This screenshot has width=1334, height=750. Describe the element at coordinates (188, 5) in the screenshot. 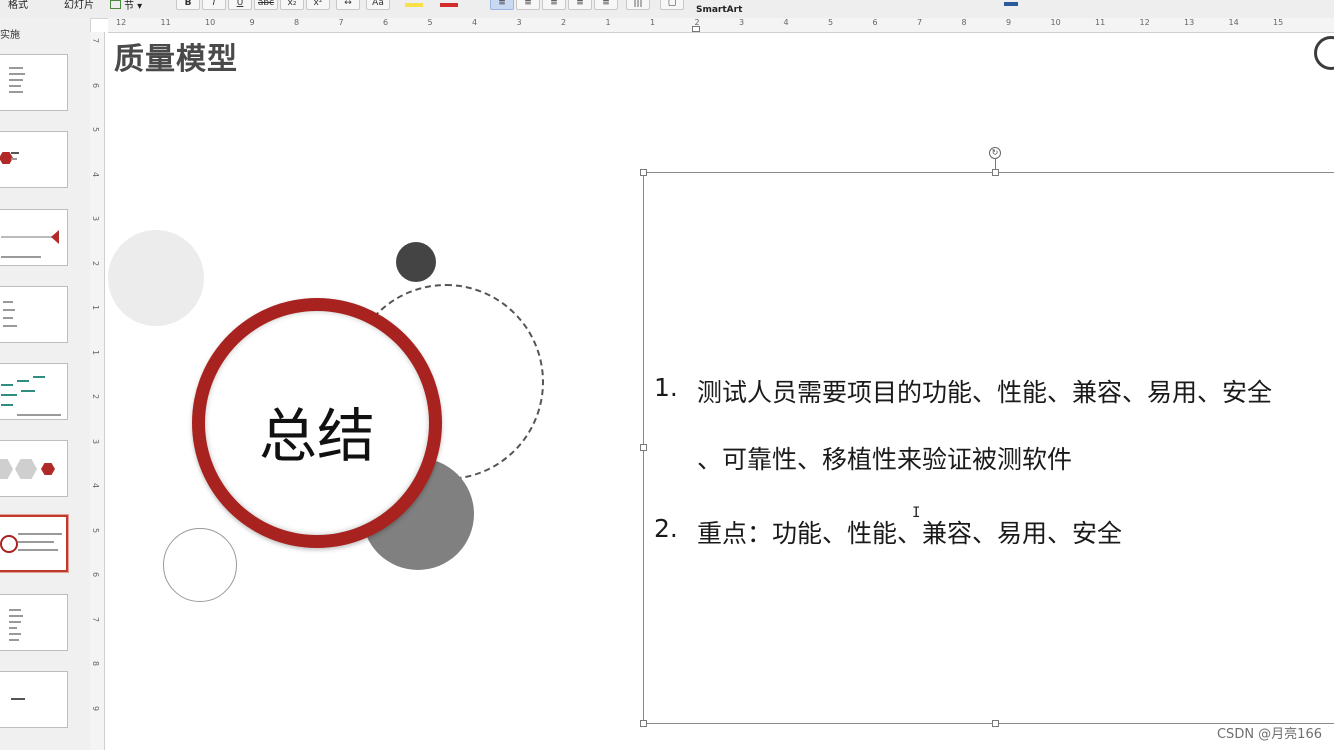

I see `bold-button: B` at that location.